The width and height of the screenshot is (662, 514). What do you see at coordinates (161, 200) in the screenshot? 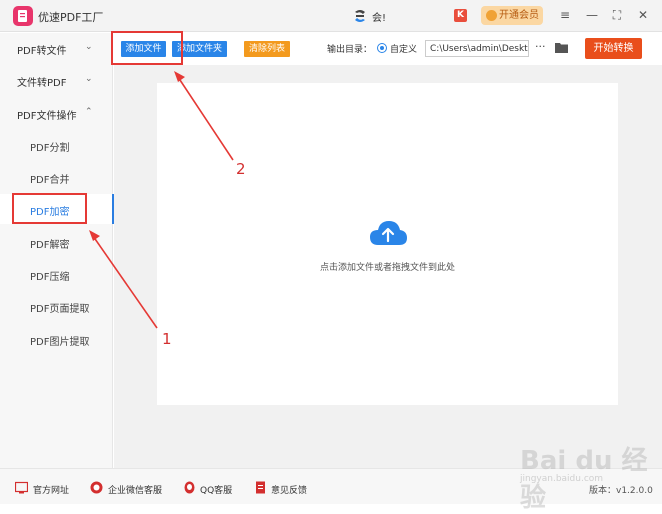
I see `annotation-arrows` at bounding box center [161, 200].